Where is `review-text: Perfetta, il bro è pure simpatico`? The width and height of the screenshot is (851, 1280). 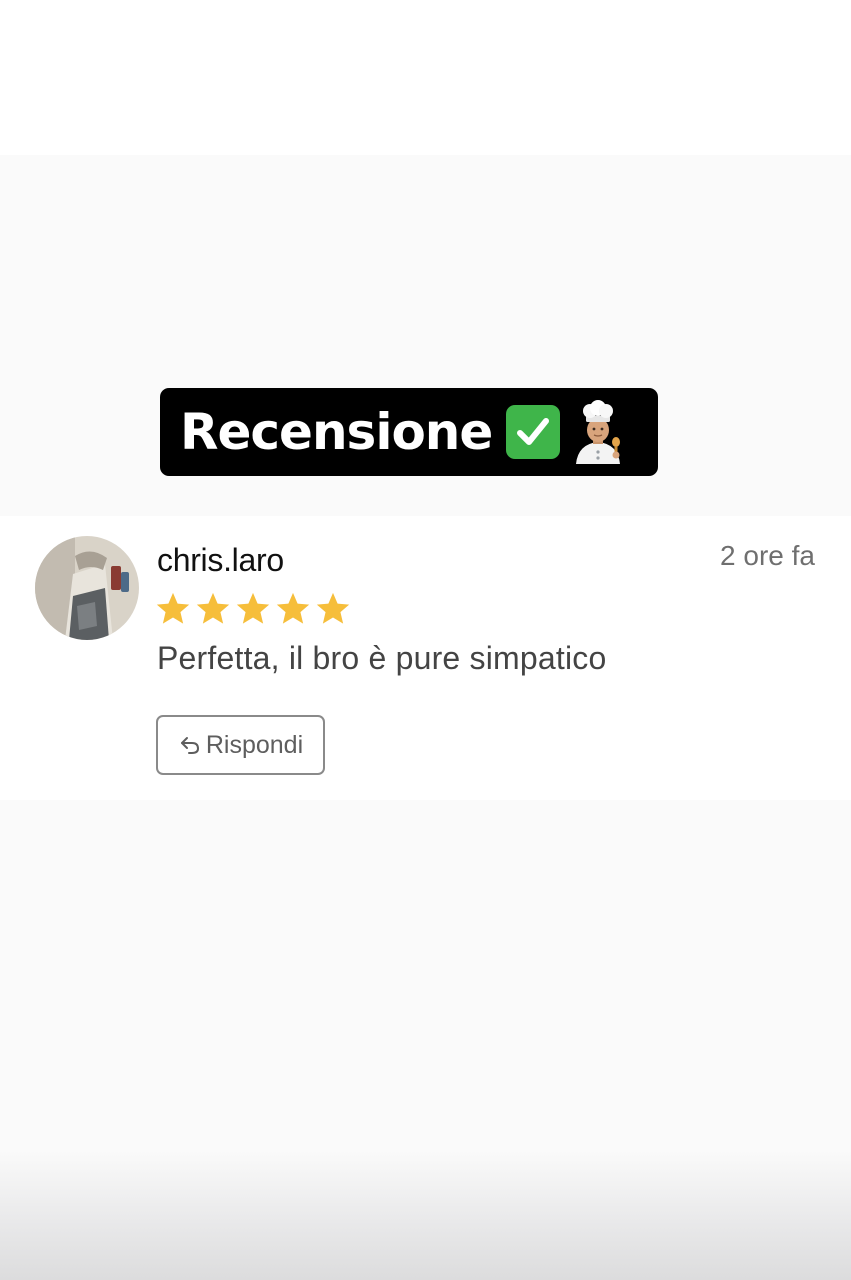 review-text: Perfetta, il bro è pure simpatico is located at coordinates (382, 658).